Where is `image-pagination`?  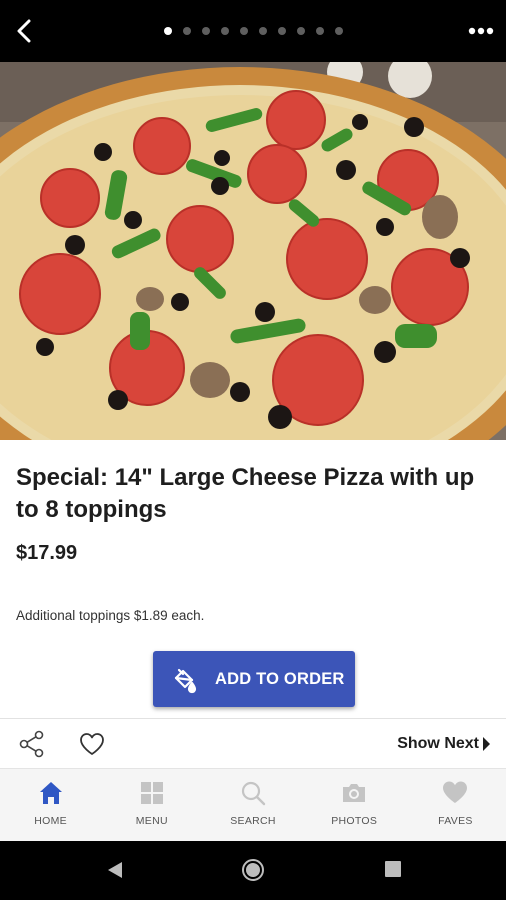
image-pagination is located at coordinates (253, 31).